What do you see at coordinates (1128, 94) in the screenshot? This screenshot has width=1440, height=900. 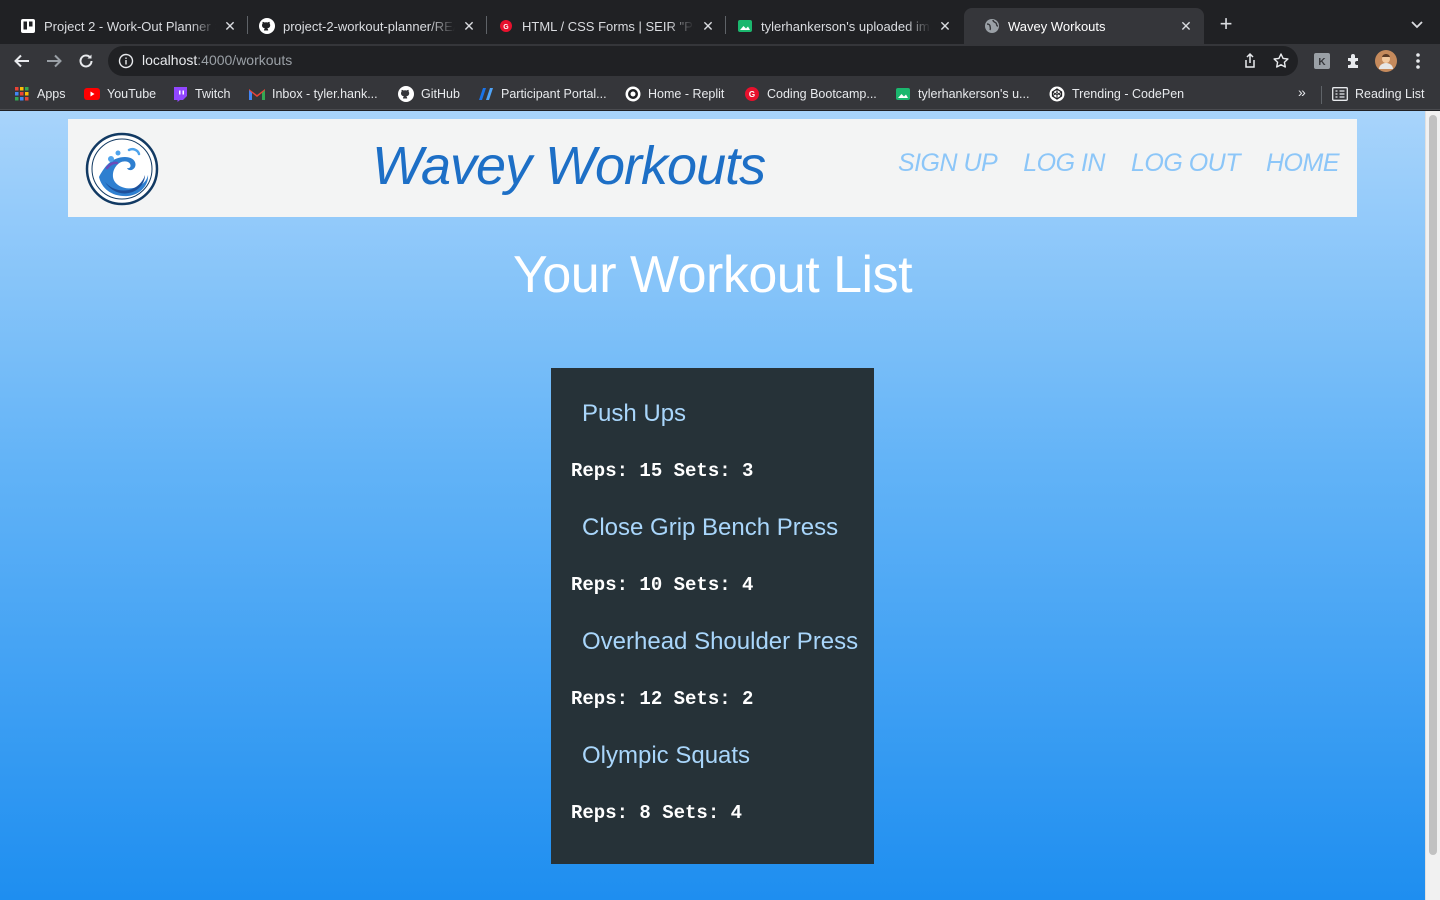 I see `bookmark-label: Trending - CodePen` at bounding box center [1128, 94].